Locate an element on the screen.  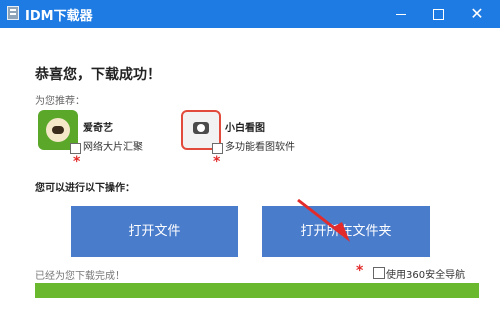
nav-checkbox is located at coordinates (379, 273).